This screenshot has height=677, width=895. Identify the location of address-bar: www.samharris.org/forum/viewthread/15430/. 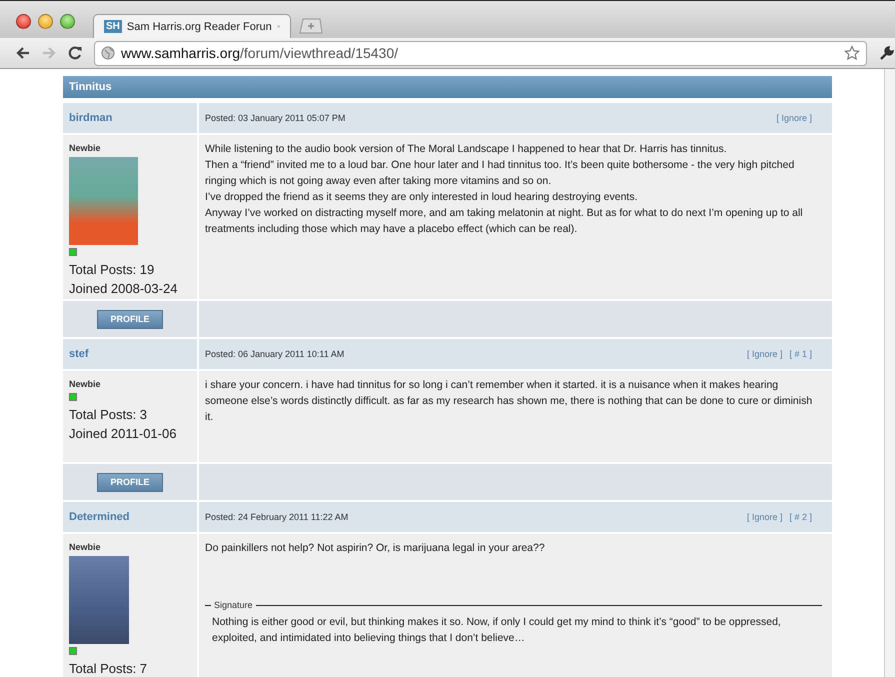
(480, 53).